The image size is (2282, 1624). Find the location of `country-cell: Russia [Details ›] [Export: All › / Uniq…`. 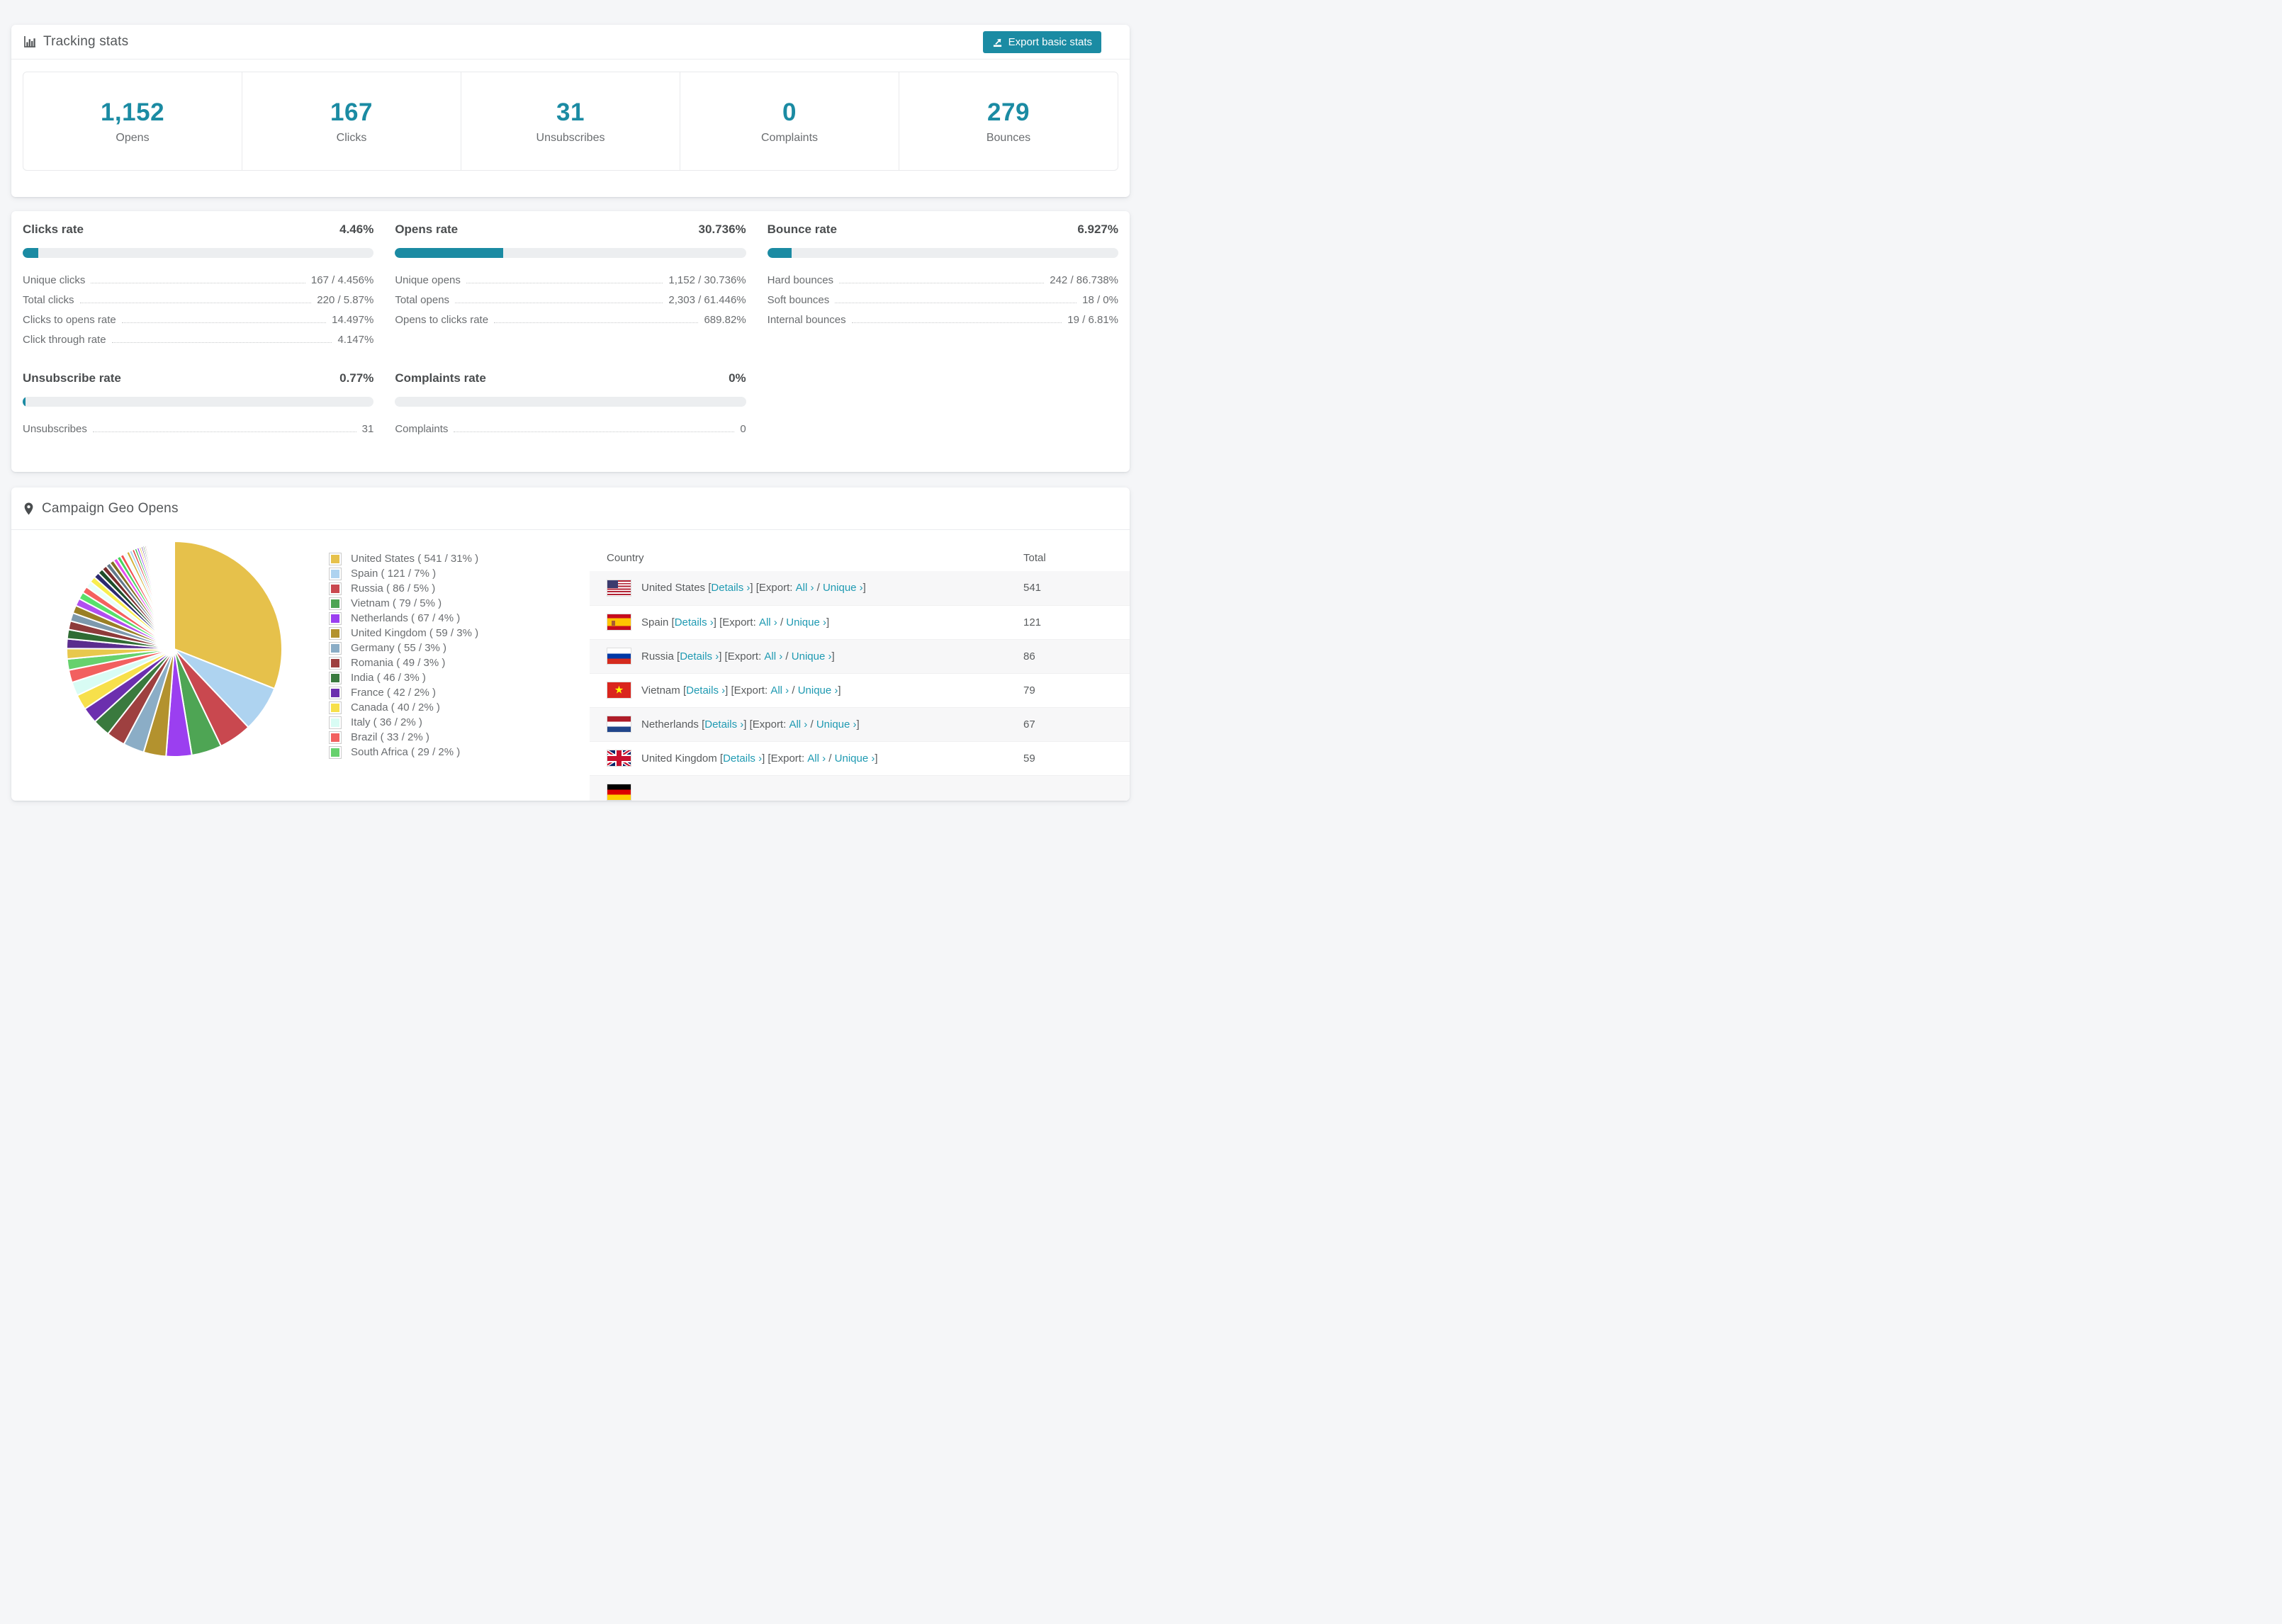

country-cell: Russia [Details ›] [Export: All › / Uniq… is located at coordinates (806, 656).